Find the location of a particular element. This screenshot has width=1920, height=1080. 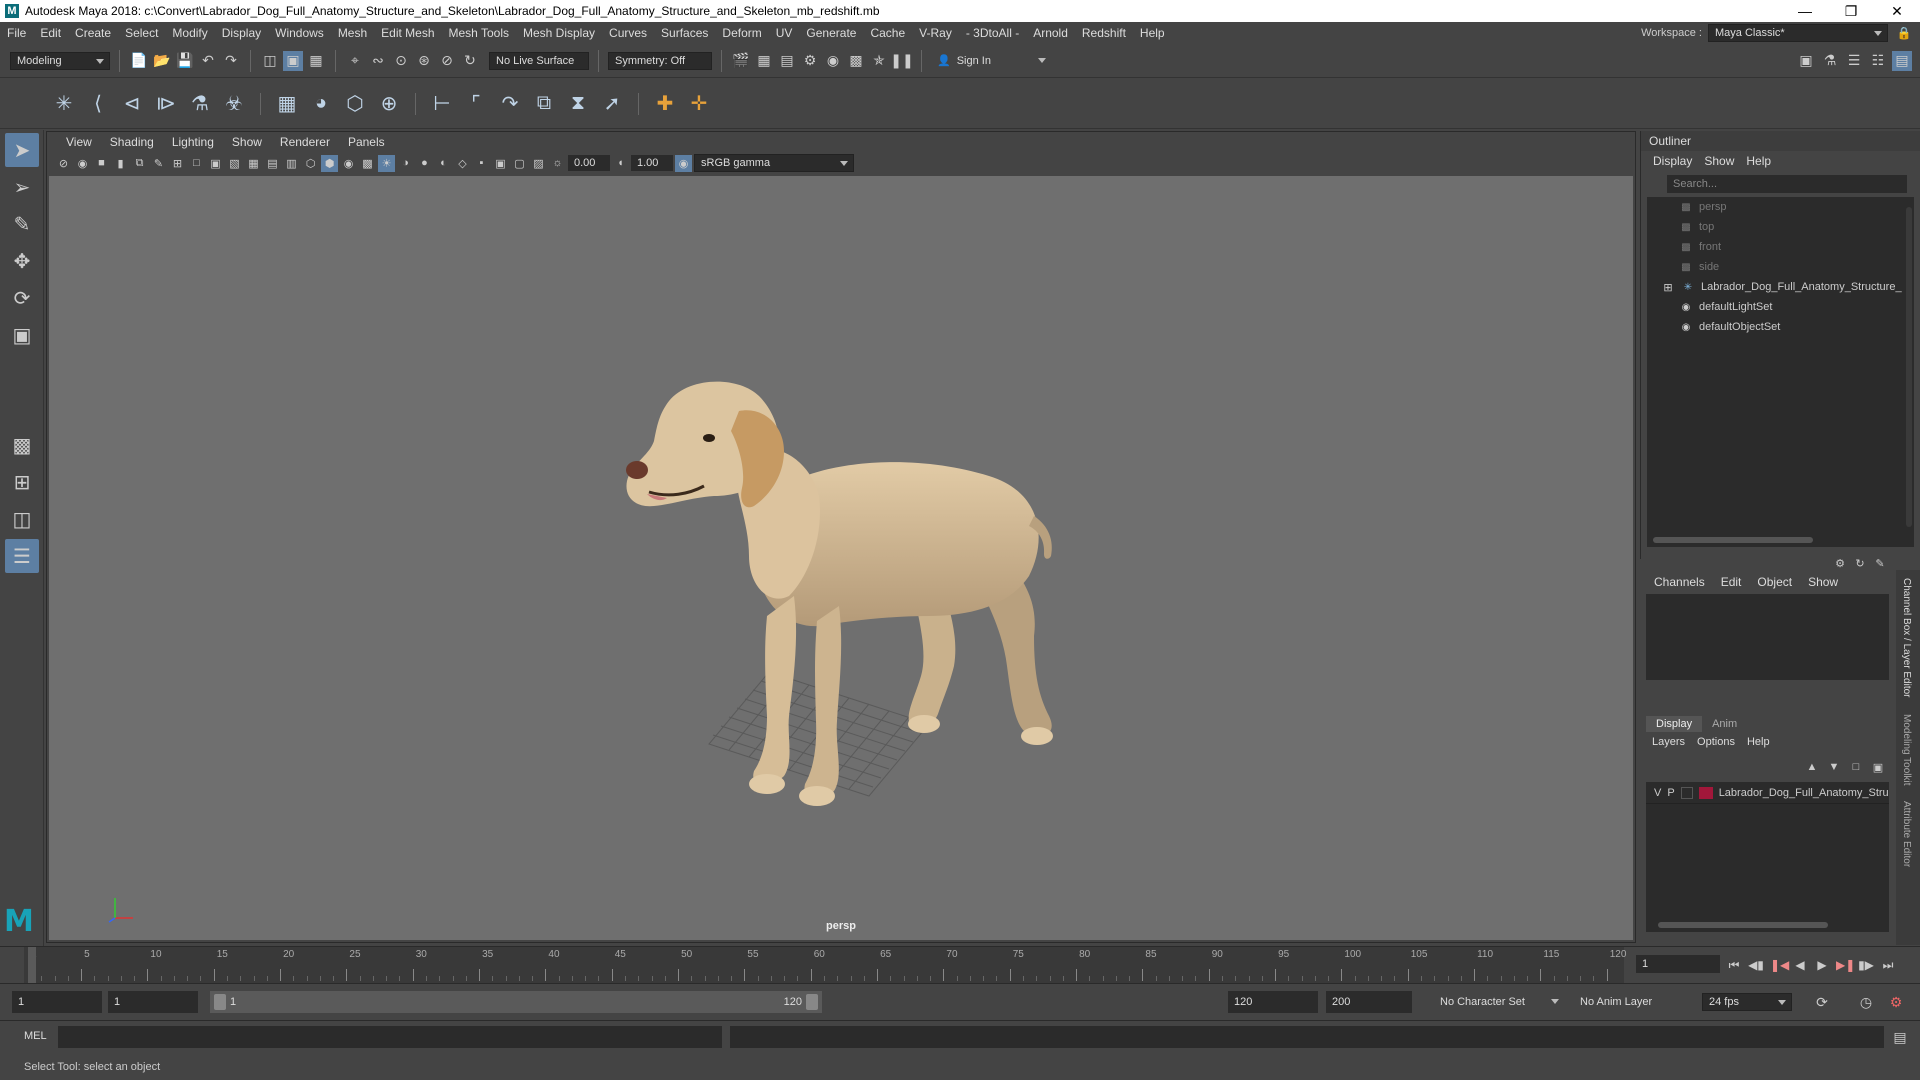

constraint-scale-icon: ⧉ is located at coordinates (544, 104).